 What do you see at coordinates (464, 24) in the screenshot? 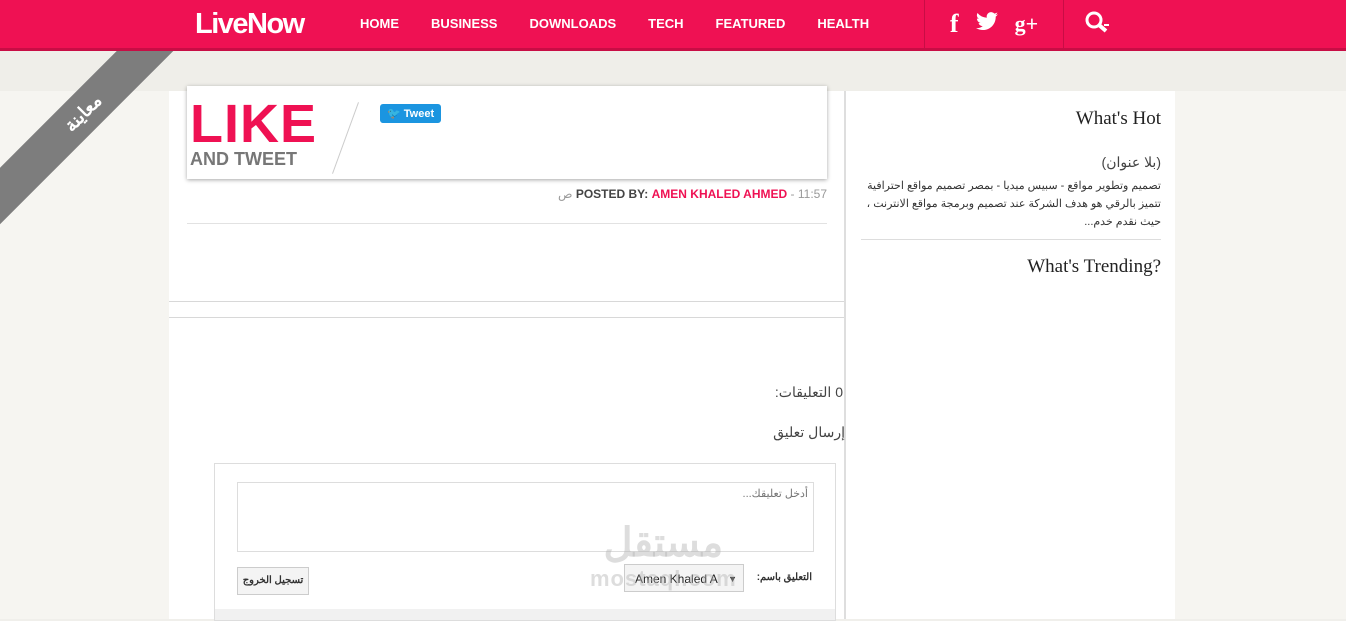
I see `nav-business: BUSINESS` at bounding box center [464, 24].